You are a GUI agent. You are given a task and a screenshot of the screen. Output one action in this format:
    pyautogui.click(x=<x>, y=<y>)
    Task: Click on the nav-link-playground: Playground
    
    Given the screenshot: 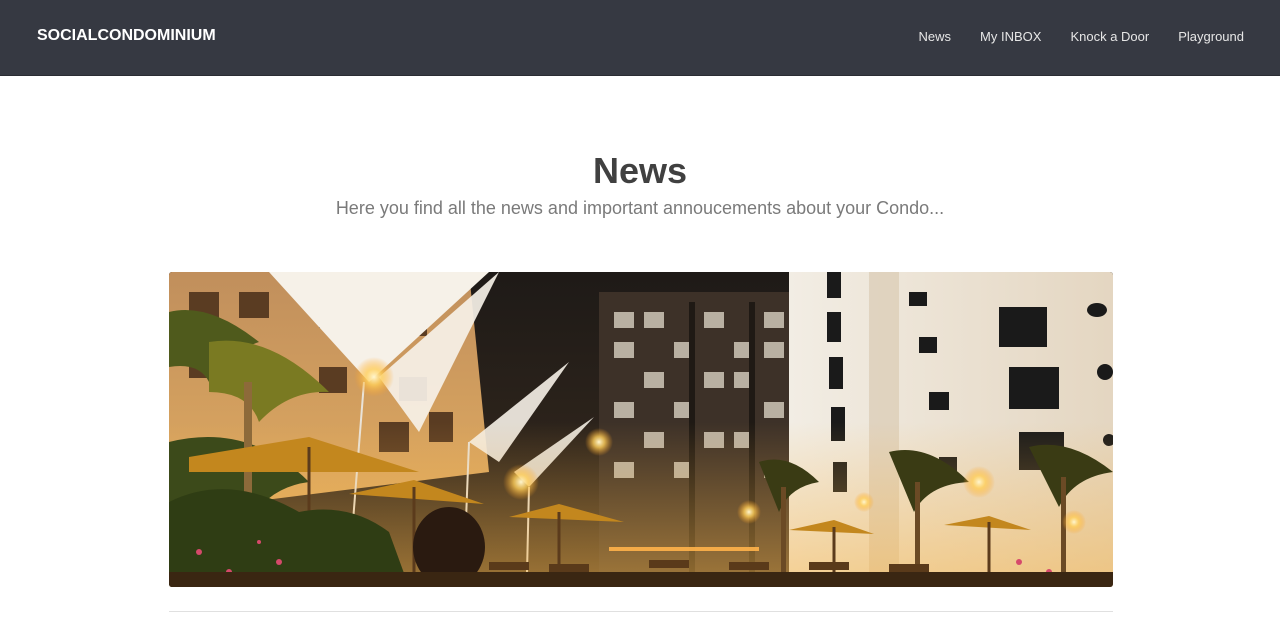 What is the action you would take?
    pyautogui.click(x=1211, y=36)
    